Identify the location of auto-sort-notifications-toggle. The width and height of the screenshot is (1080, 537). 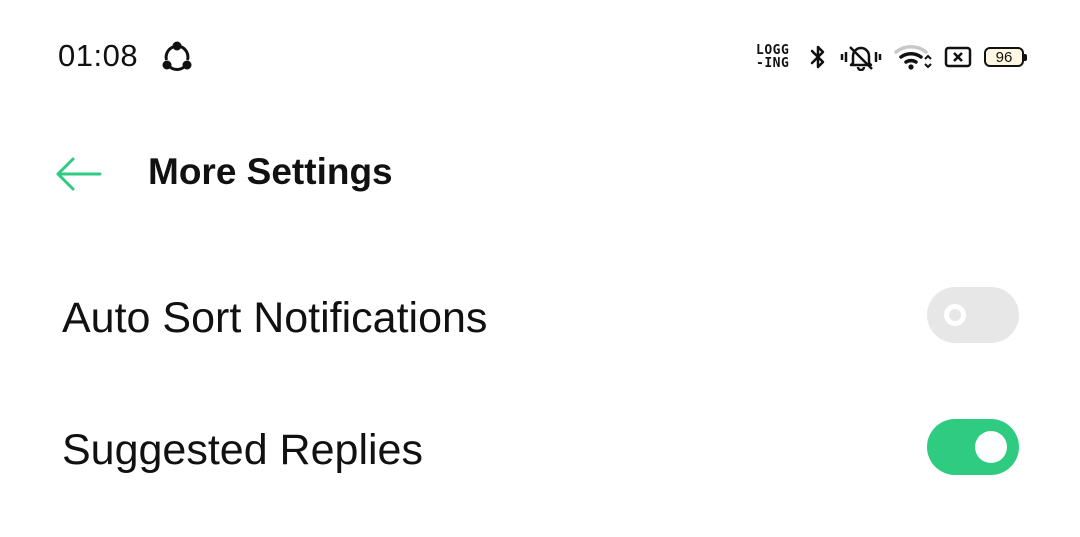
(973, 315).